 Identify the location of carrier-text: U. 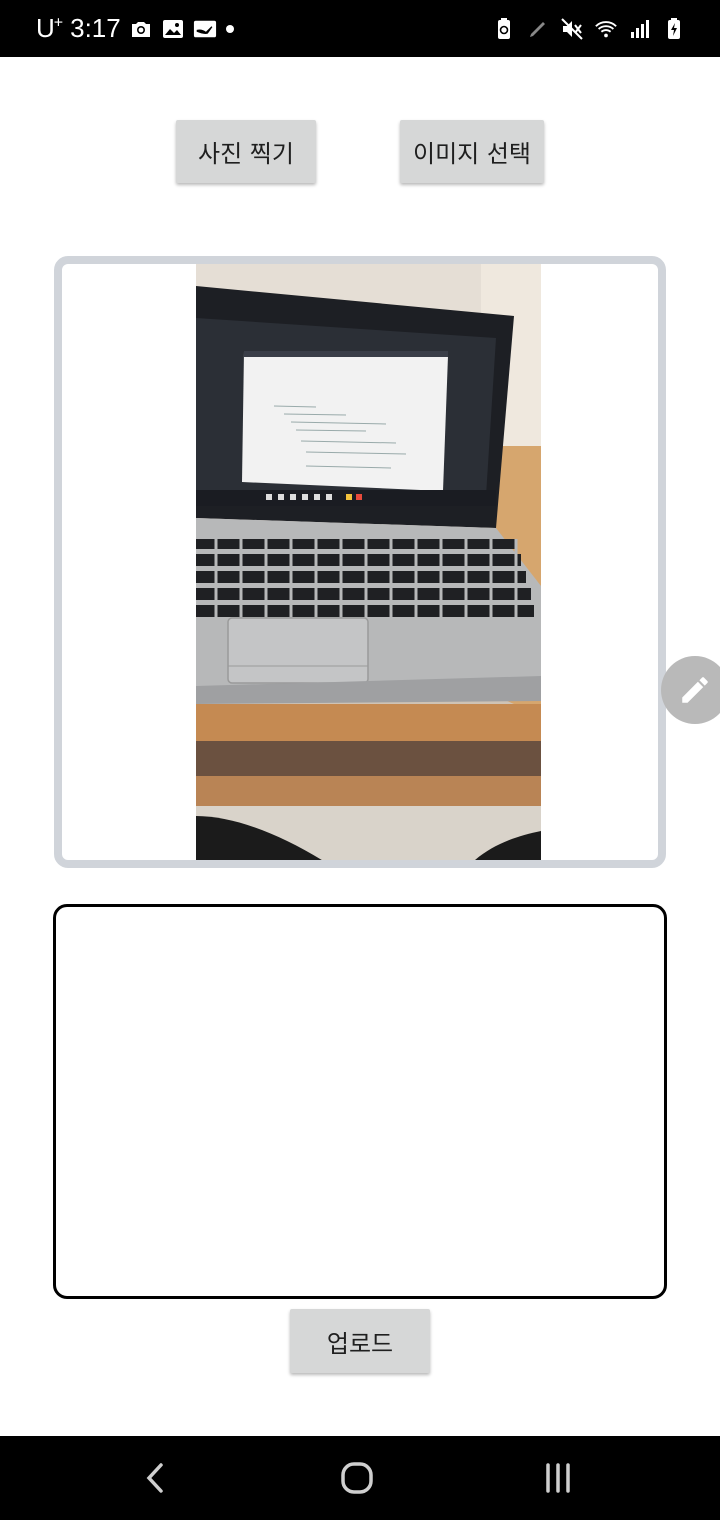
(45, 28).